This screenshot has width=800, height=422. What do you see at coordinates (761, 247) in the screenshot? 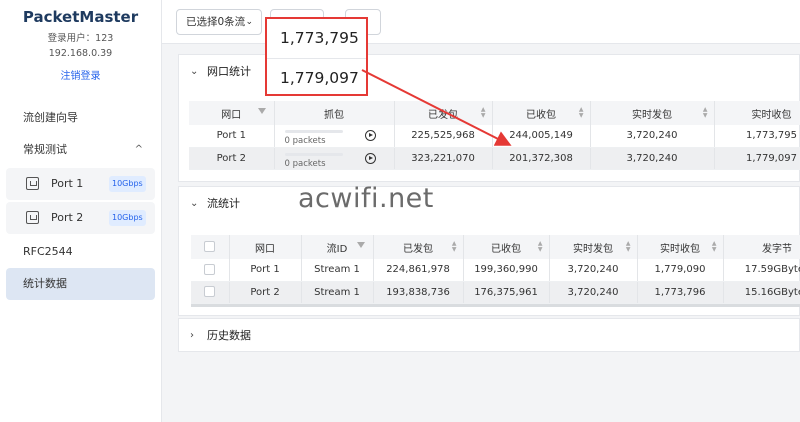
I see `col-header-bytes: 发字节` at bounding box center [761, 247].